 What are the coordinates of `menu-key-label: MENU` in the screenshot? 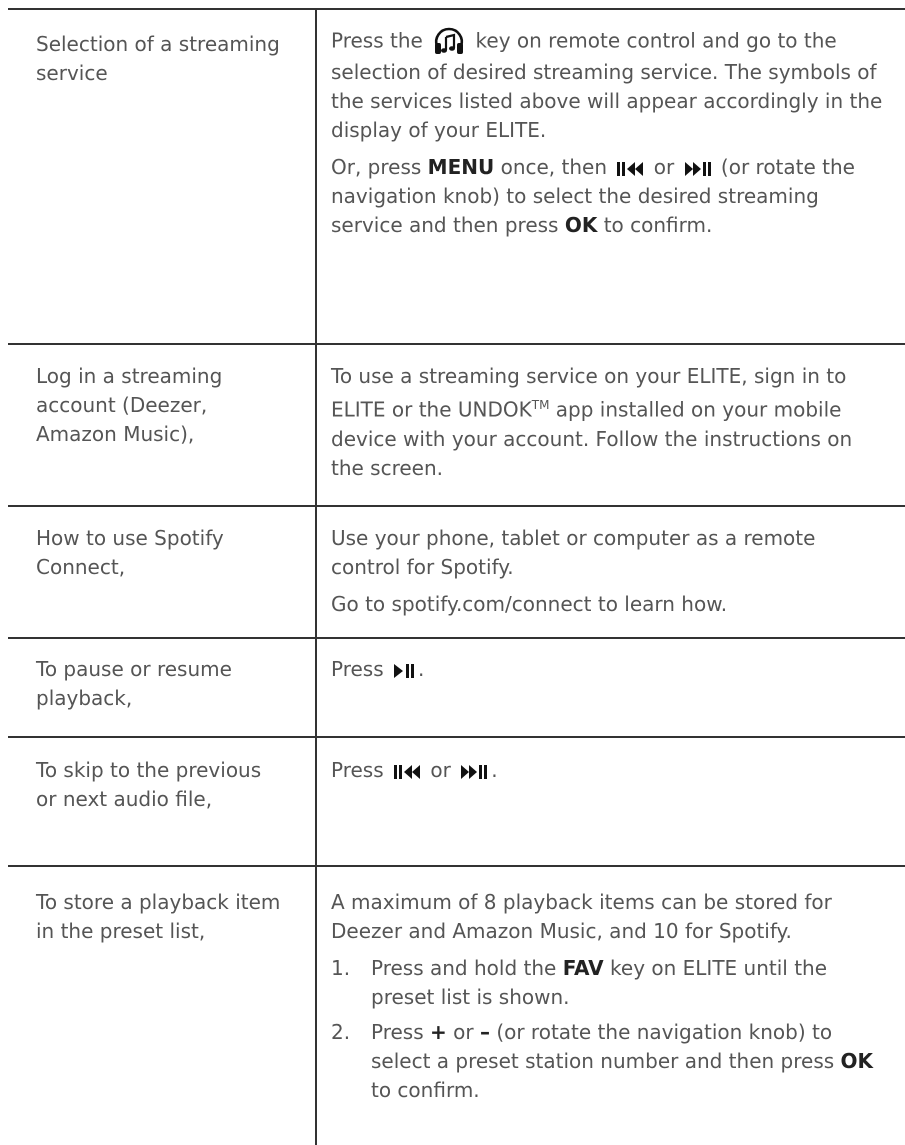 It's located at (461, 167).